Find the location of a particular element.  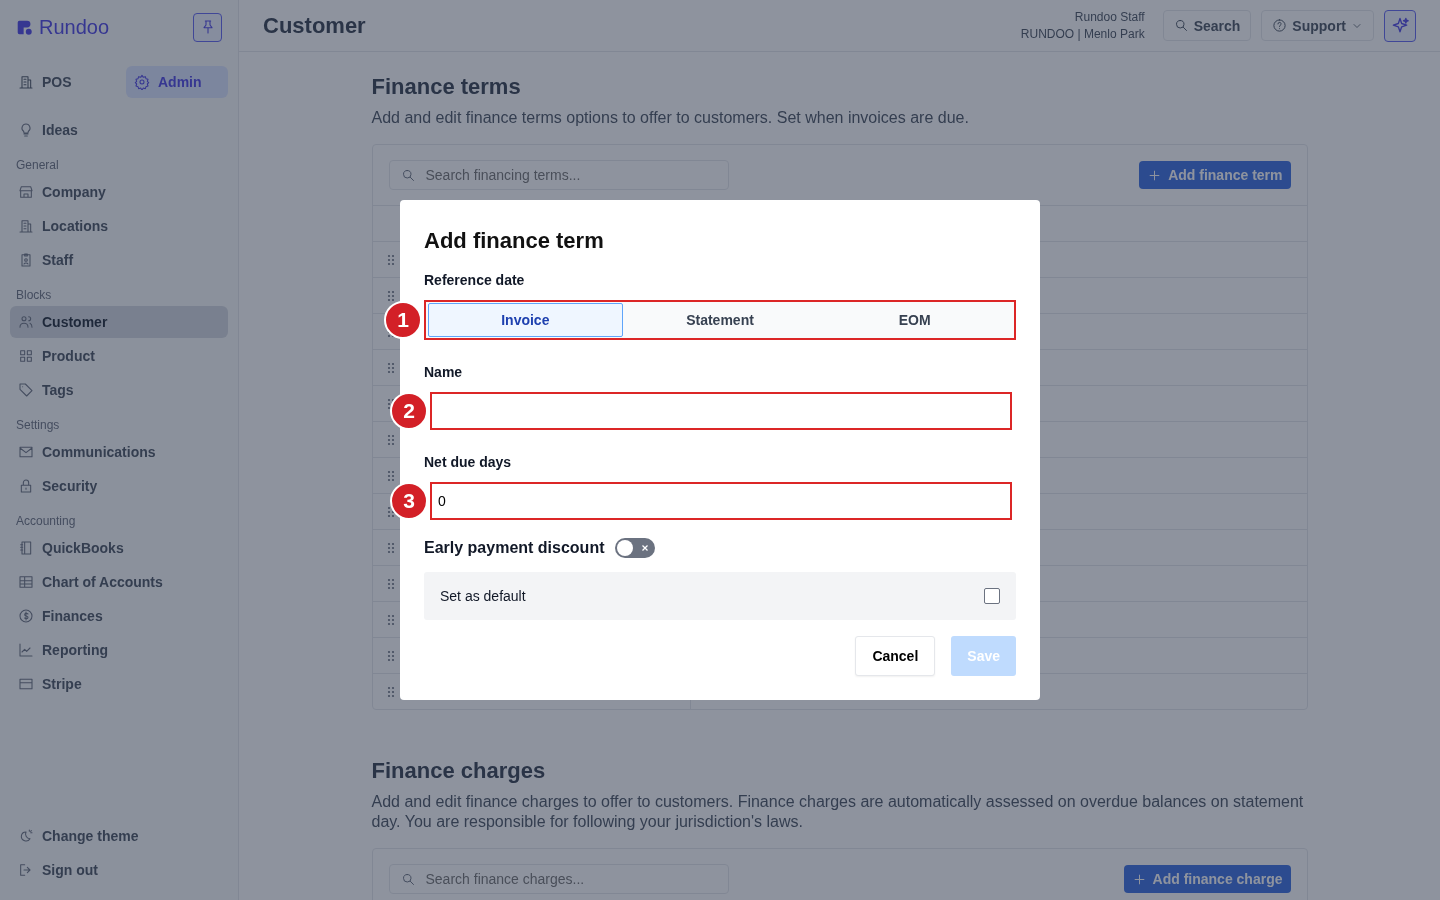

segment-option: Statement is located at coordinates (720, 320).